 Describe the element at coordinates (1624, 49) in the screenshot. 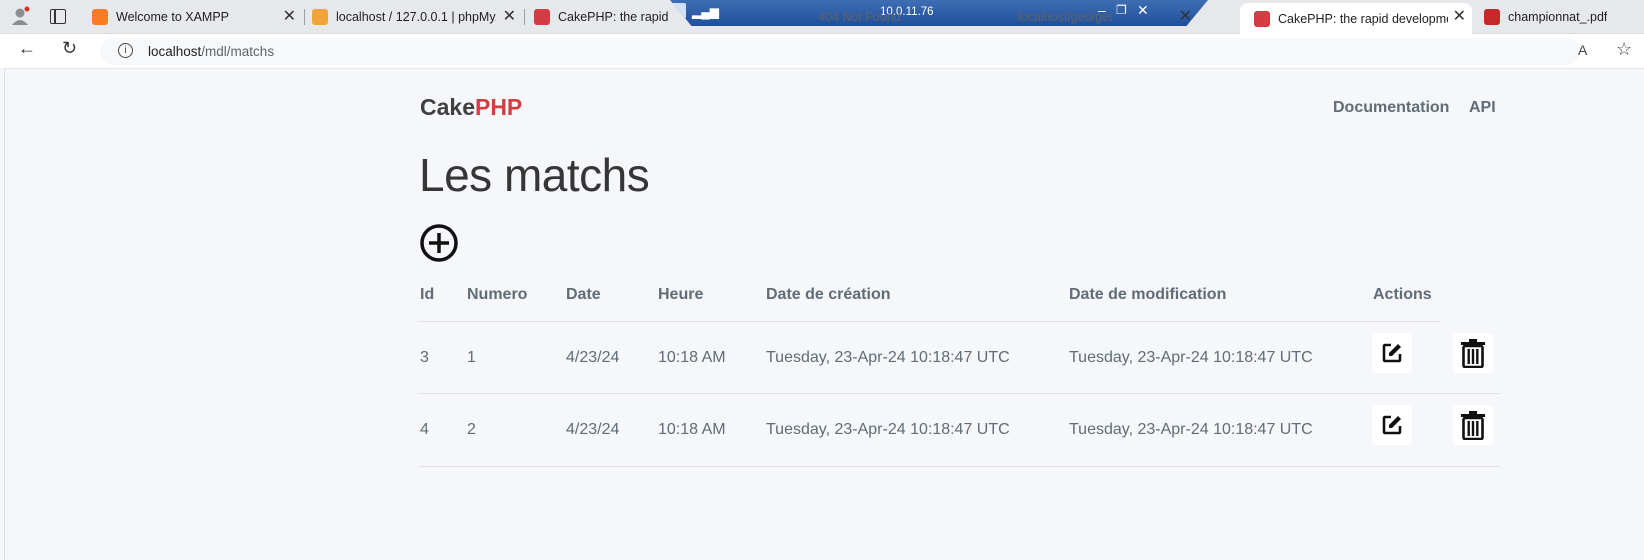

I see `favorite-star-icon: ☆` at that location.